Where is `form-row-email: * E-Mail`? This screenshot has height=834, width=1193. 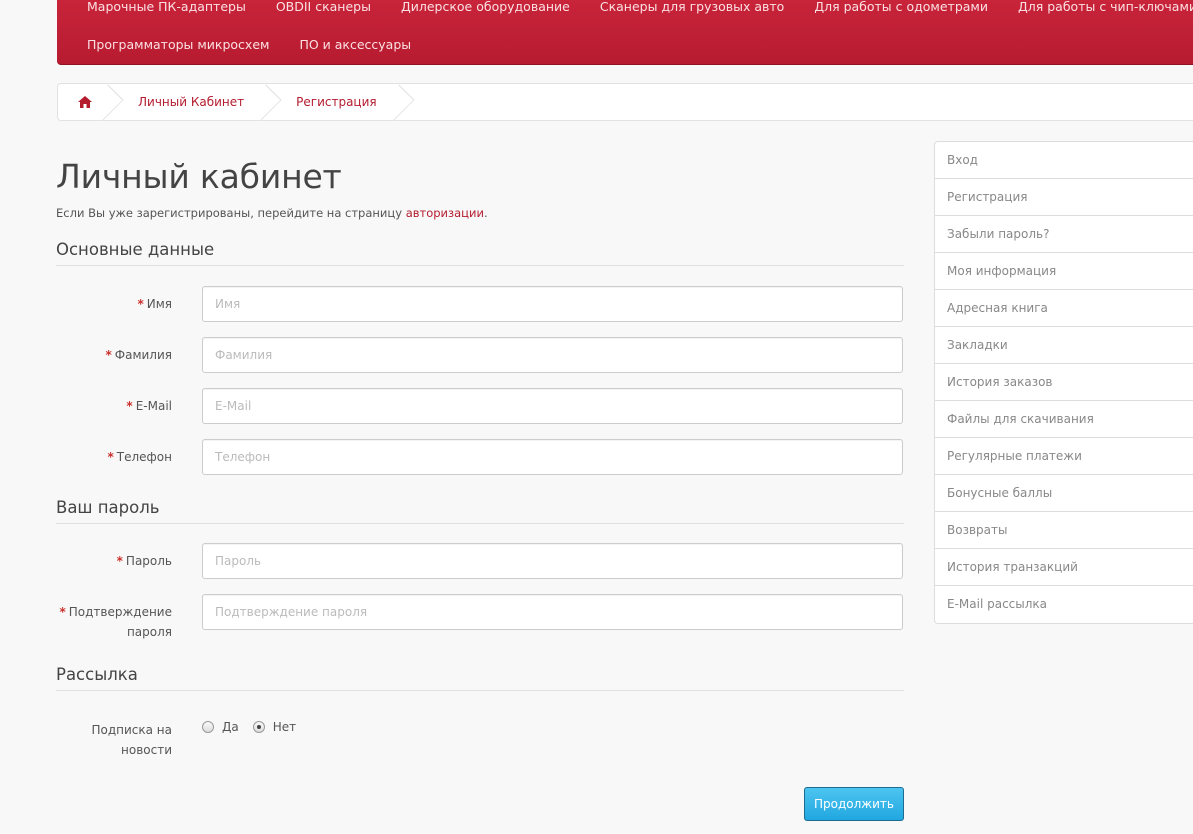
form-row-email: * E-Mail is located at coordinates (480, 406).